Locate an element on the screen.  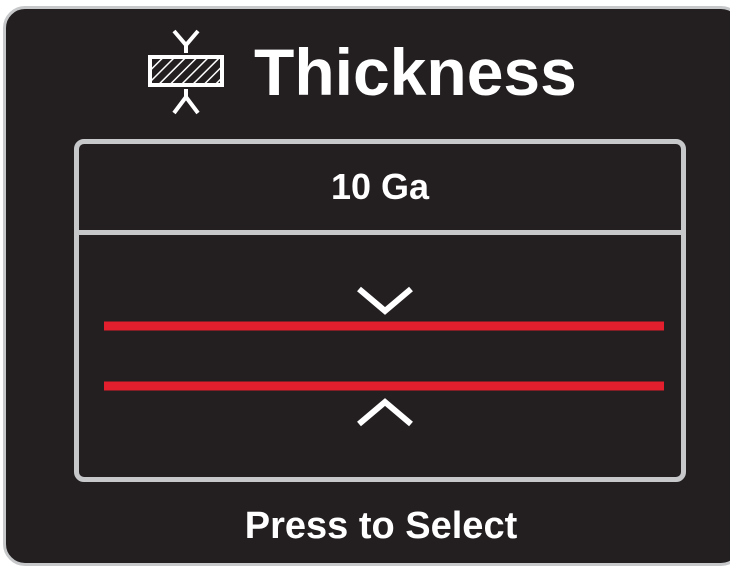
header: Thickness is located at coordinates (356, 72).